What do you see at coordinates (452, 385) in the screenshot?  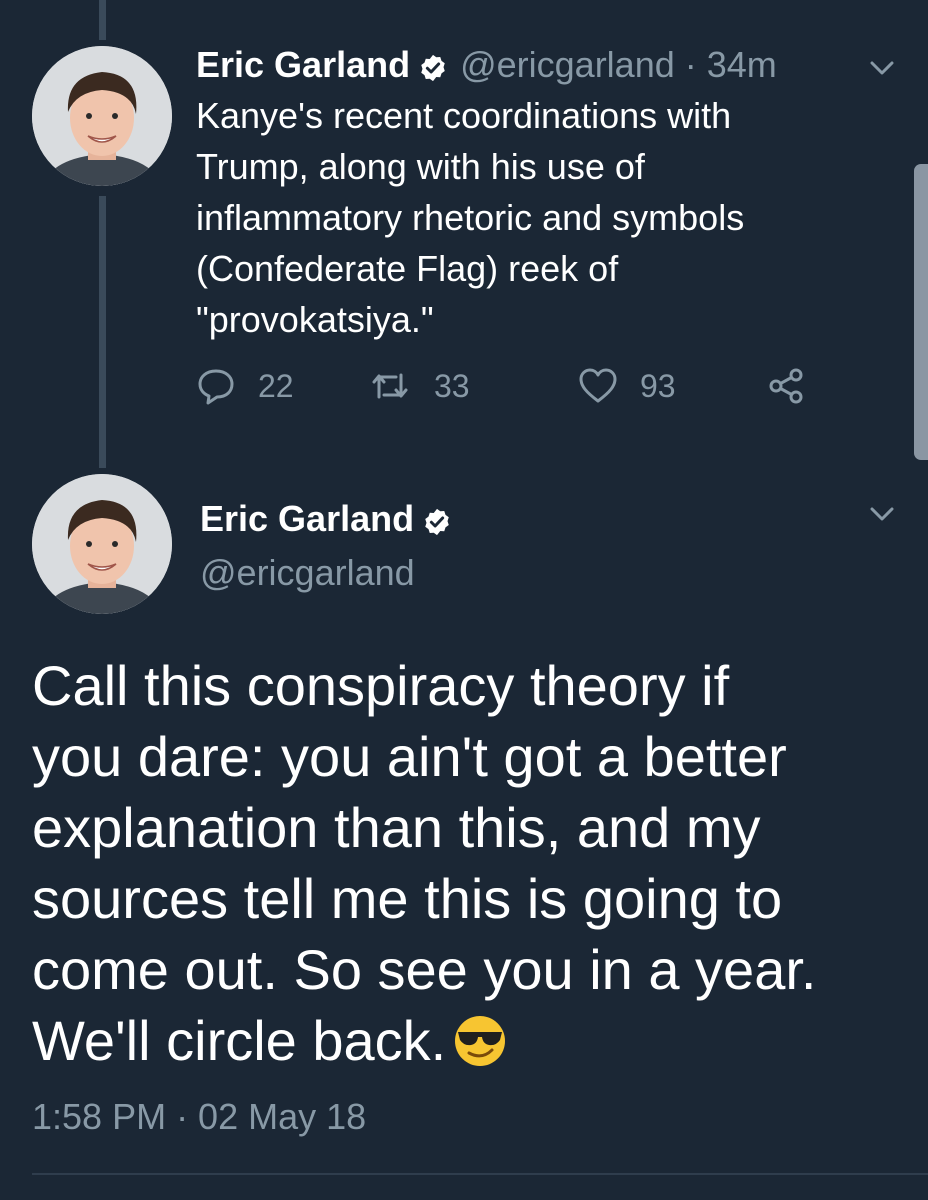 I see `retweet-count: 33` at bounding box center [452, 385].